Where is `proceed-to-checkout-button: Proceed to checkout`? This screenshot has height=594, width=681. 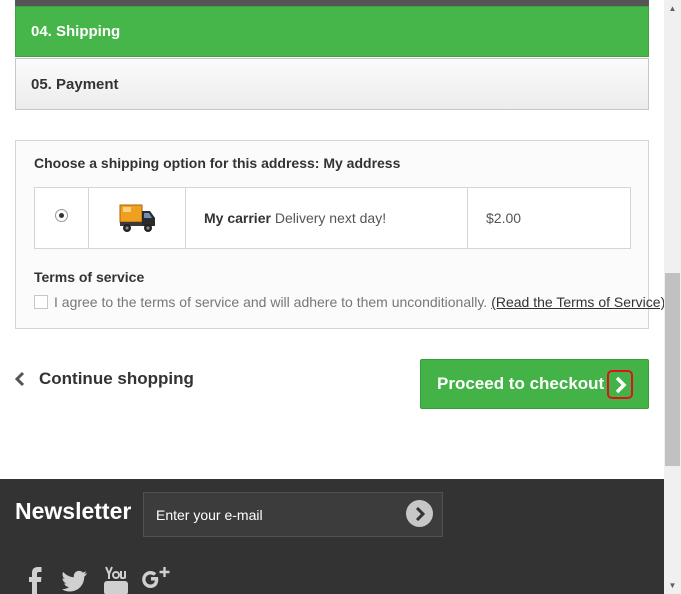 proceed-to-checkout-button: Proceed to checkout is located at coordinates (534, 384).